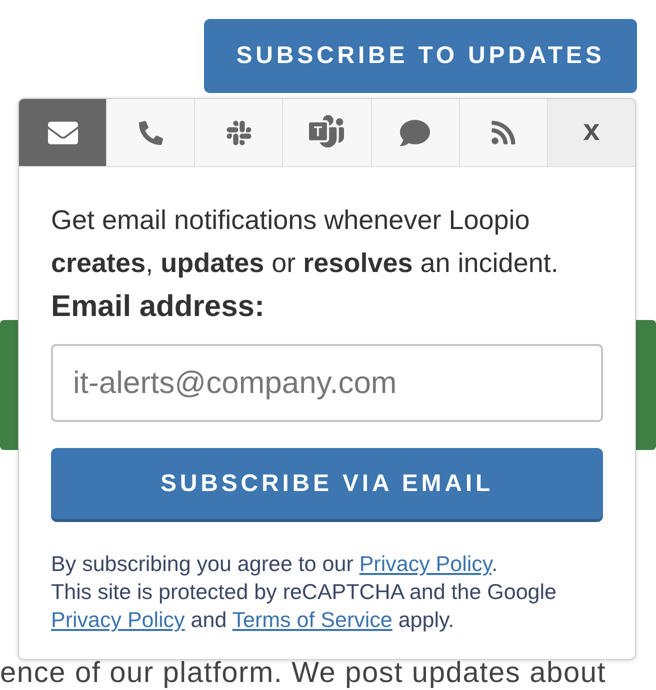 This screenshot has width=656, height=690. I want to click on legal-text: By subscribing you agree to our Privacy Policy., so click(275, 564).